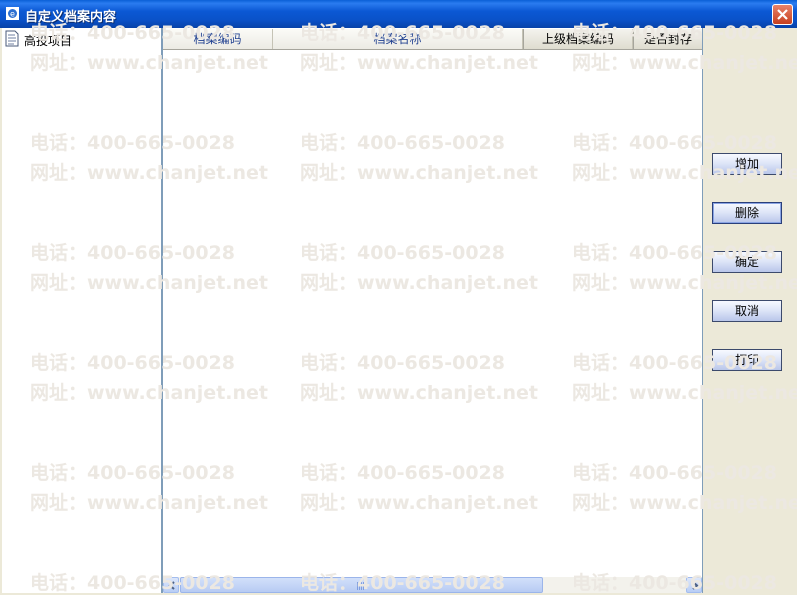  I want to click on tree-item-label: 高投项目, so click(48, 41).